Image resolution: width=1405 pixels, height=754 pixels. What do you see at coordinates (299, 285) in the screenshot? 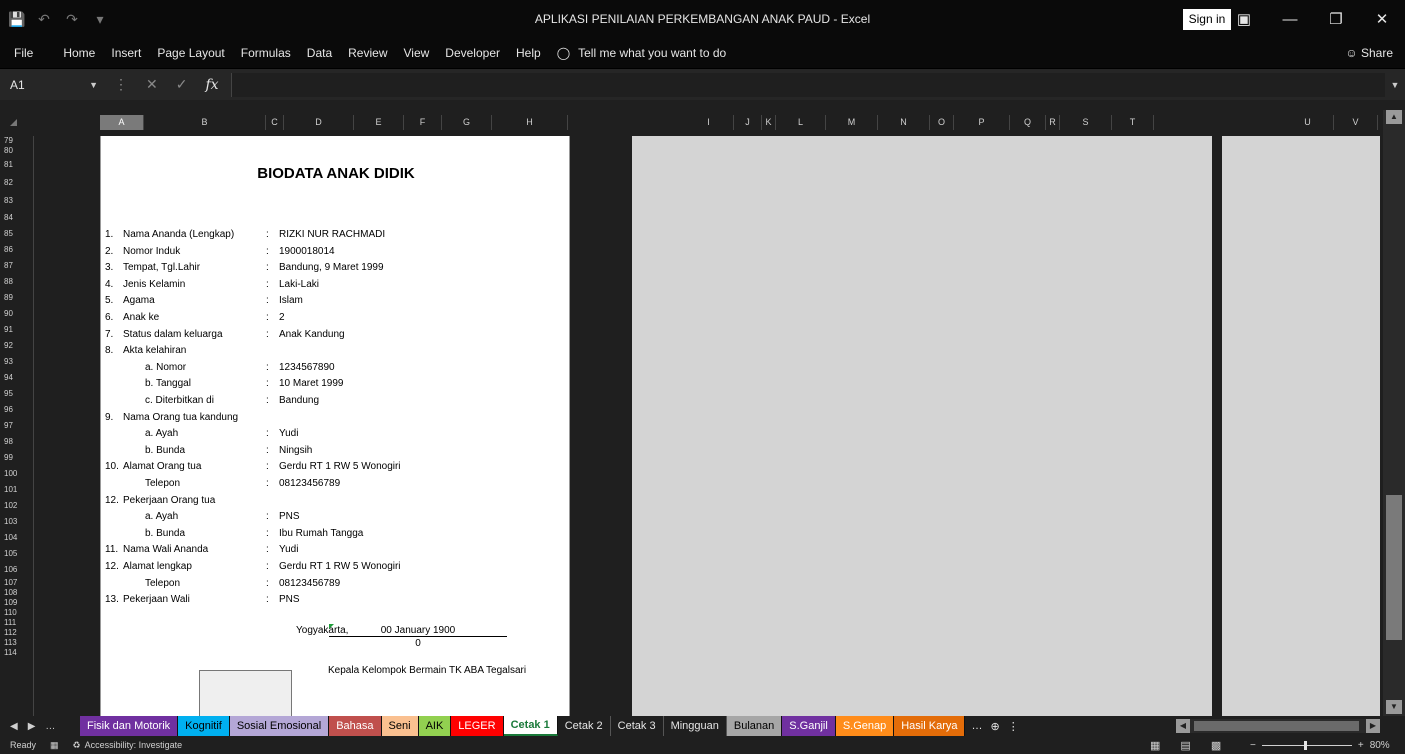
I see `field-value: Laki-Laki` at bounding box center [299, 285].